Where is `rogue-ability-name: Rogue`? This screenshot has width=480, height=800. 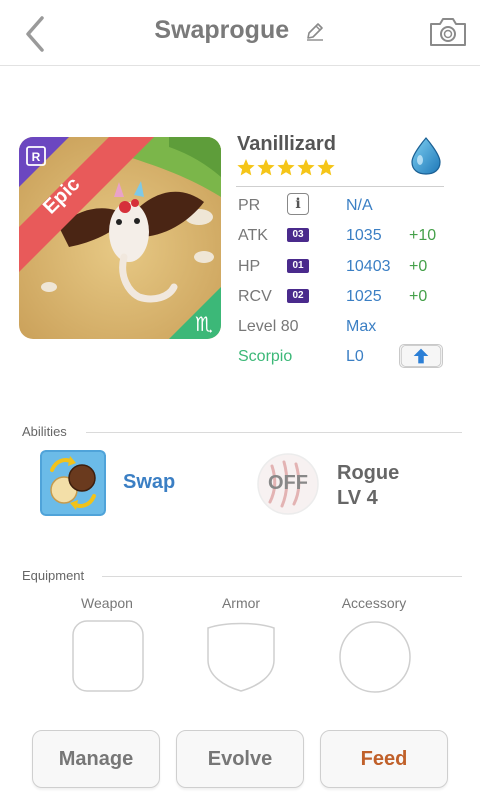
rogue-ability-name: Rogue is located at coordinates (368, 473).